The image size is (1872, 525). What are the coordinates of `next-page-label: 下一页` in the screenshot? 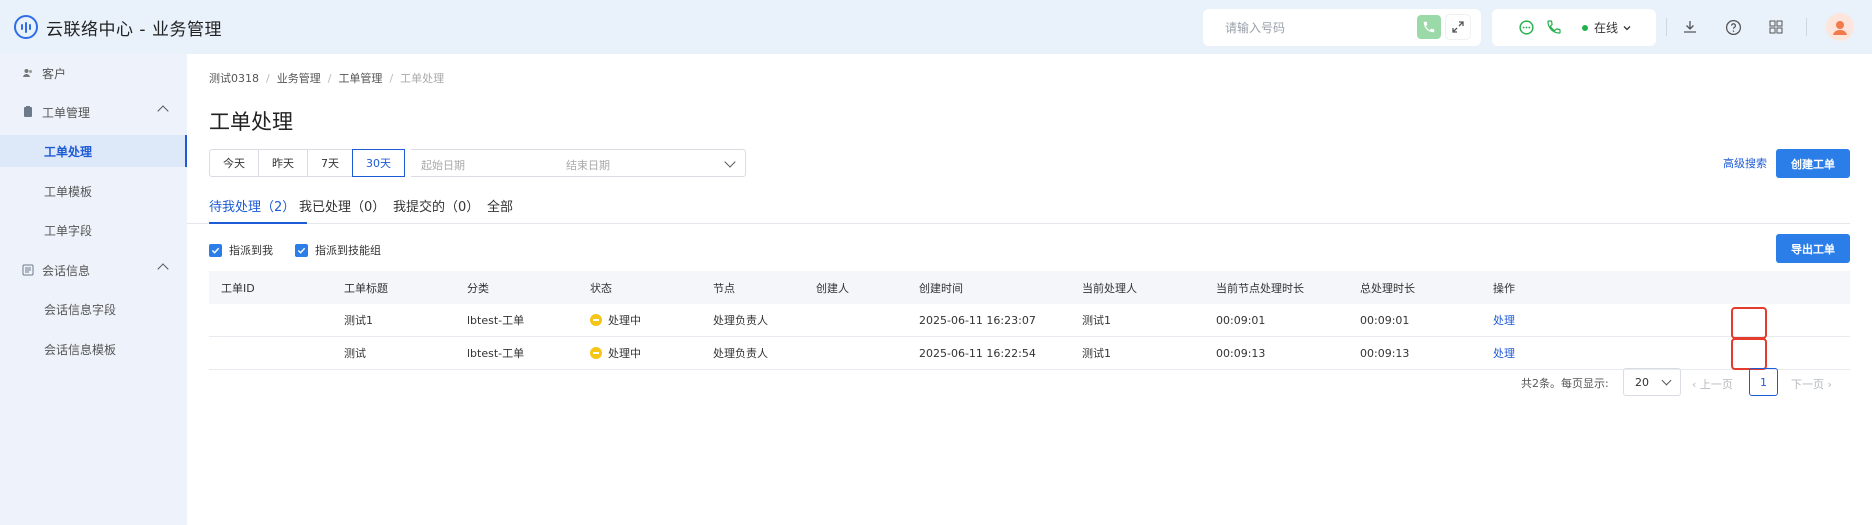 It's located at (1807, 384).